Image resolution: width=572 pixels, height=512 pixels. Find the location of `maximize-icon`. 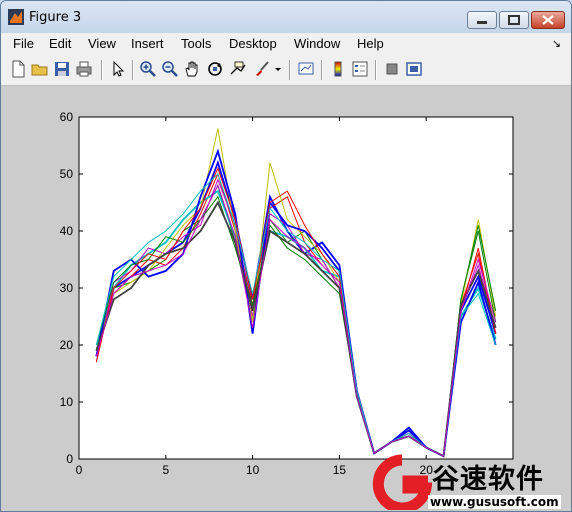

maximize-icon is located at coordinates (514, 20).